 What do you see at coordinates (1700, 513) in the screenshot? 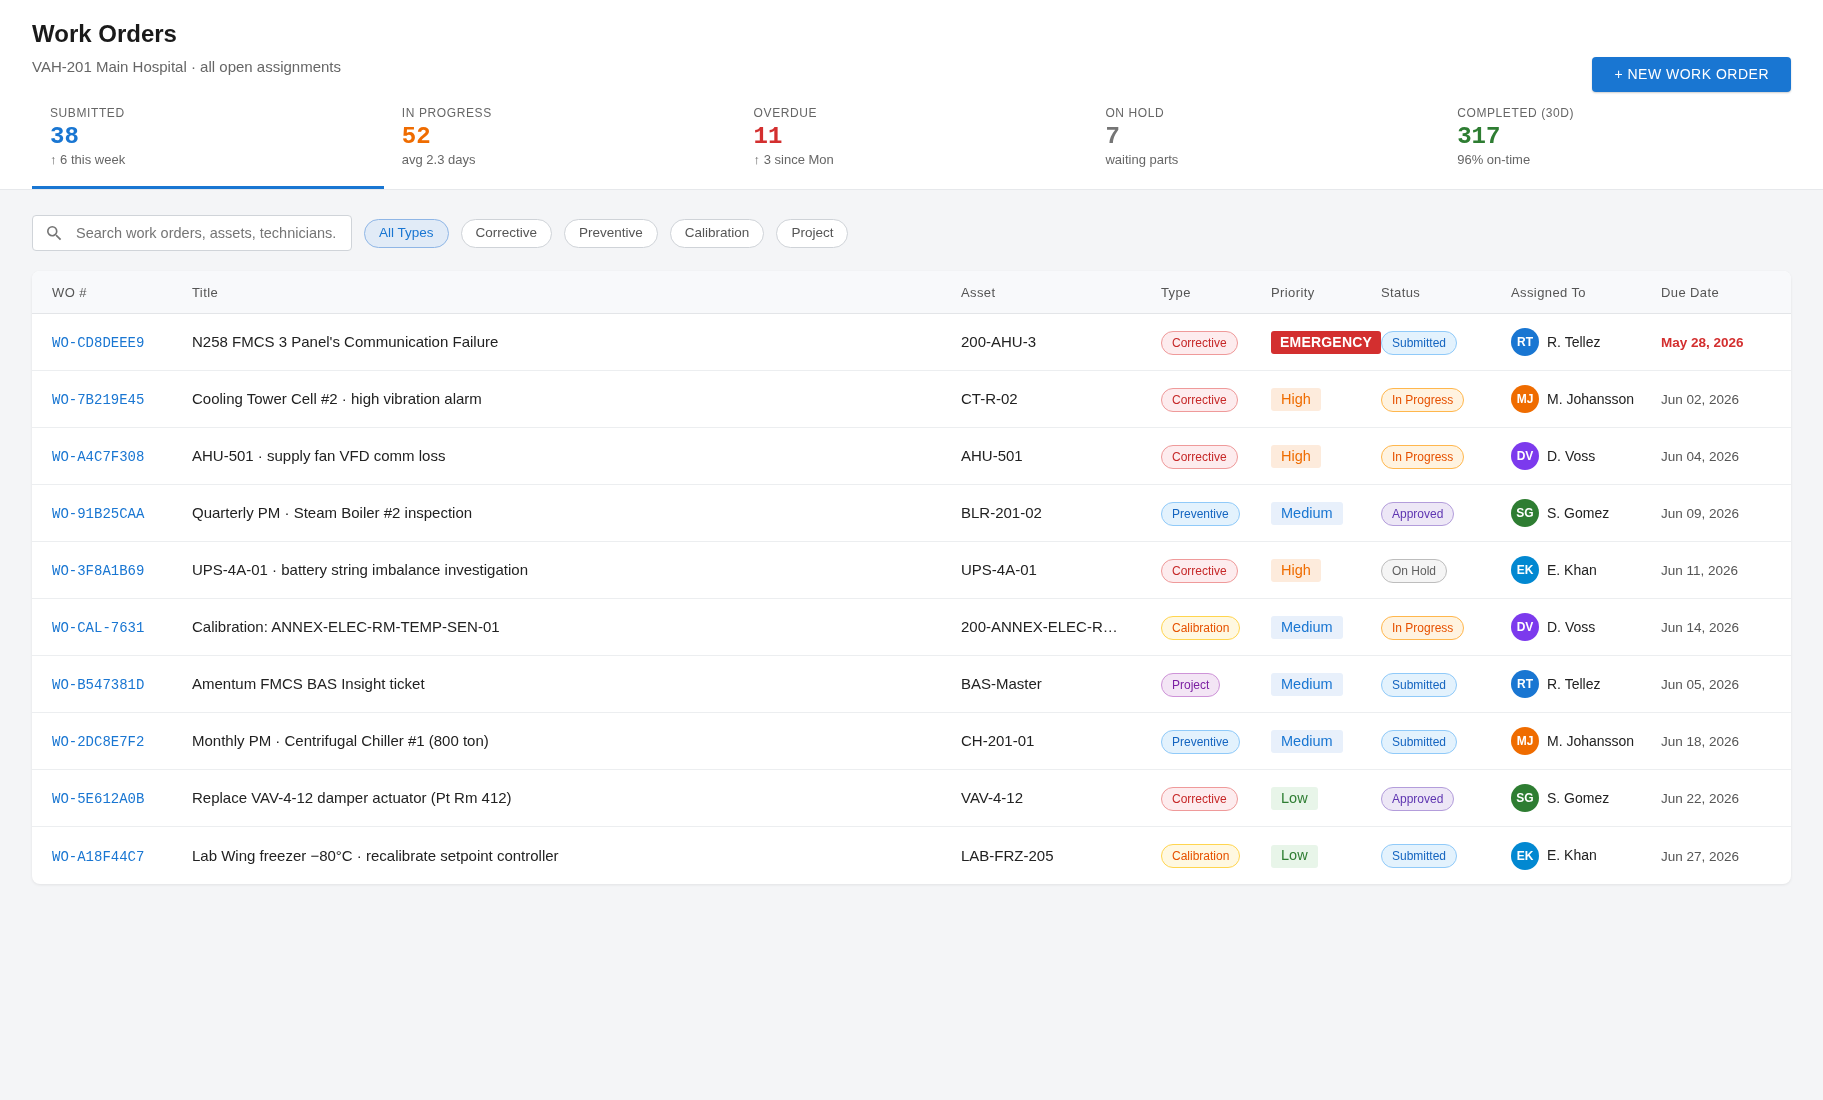
I see `due-date-text: Jun 09, 2026` at bounding box center [1700, 513].